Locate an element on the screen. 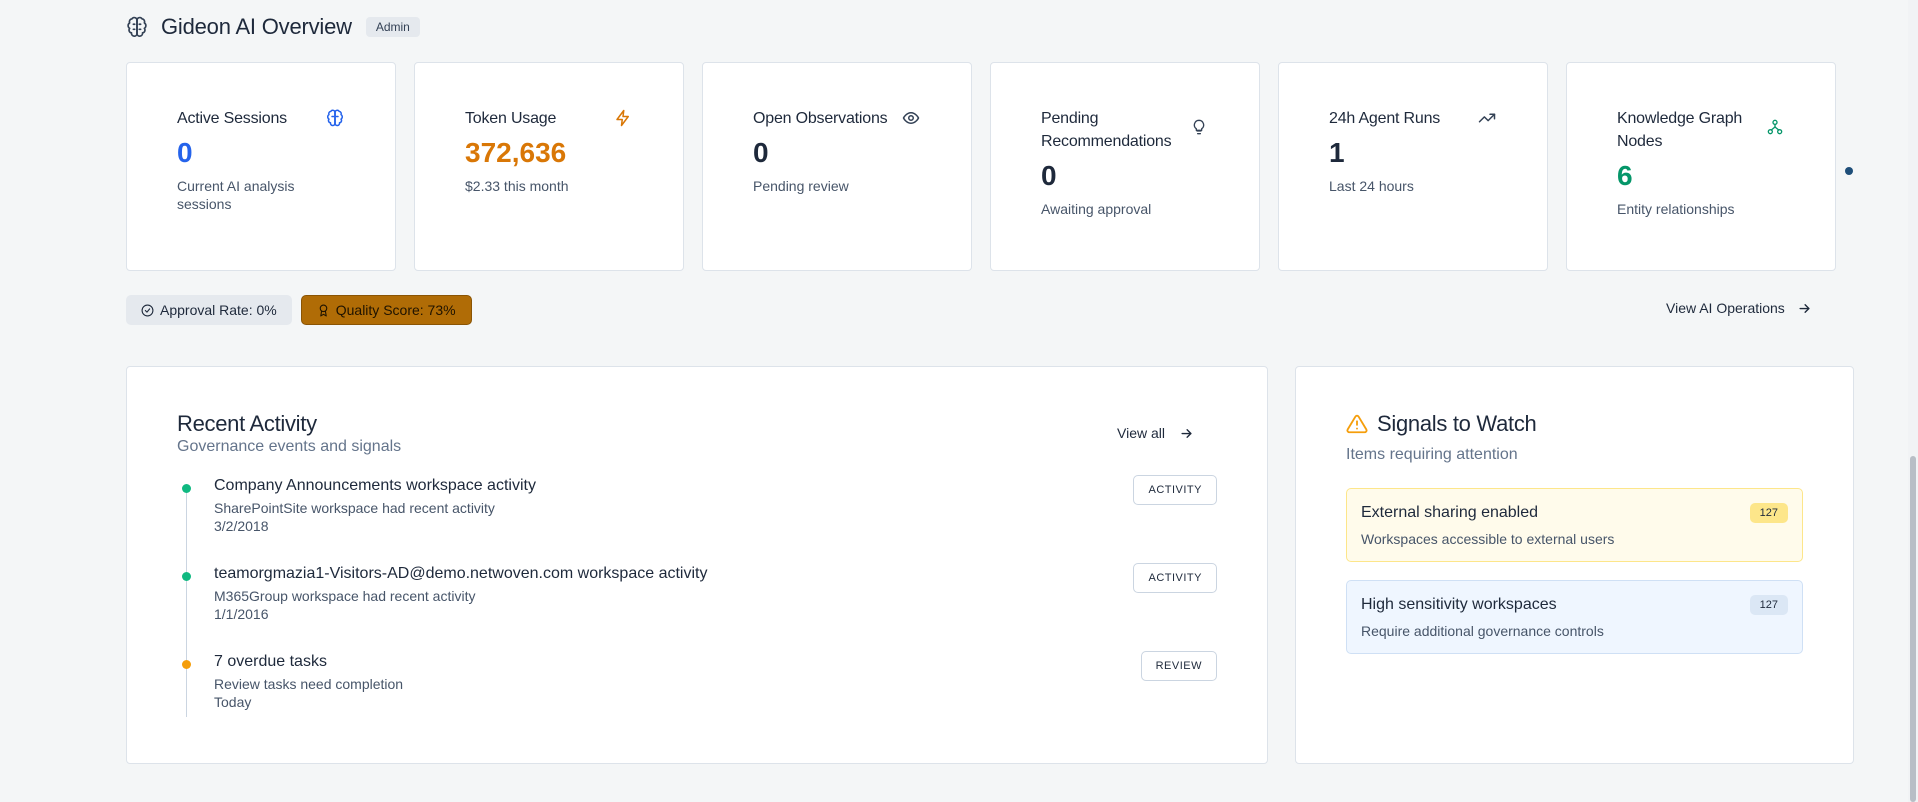 The height and width of the screenshot is (802, 1918). quality-score-text: Quality Score: 73% is located at coordinates (395, 310).